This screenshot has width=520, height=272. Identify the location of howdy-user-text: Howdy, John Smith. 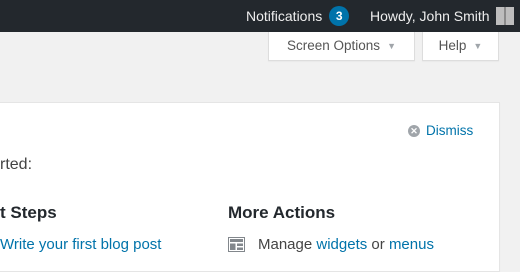
(430, 16).